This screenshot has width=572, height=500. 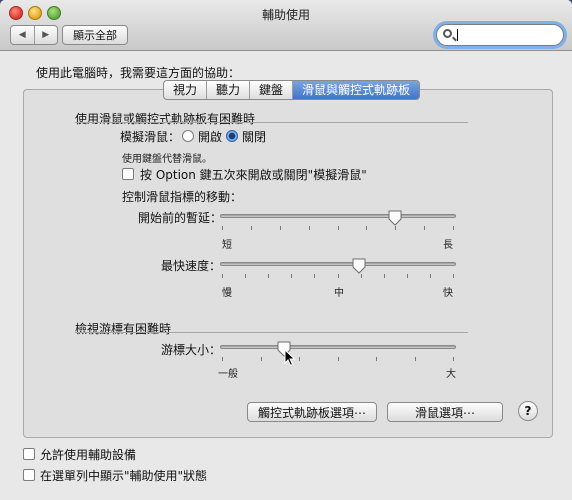 What do you see at coordinates (447, 33) in the screenshot?
I see `search-icon` at bounding box center [447, 33].